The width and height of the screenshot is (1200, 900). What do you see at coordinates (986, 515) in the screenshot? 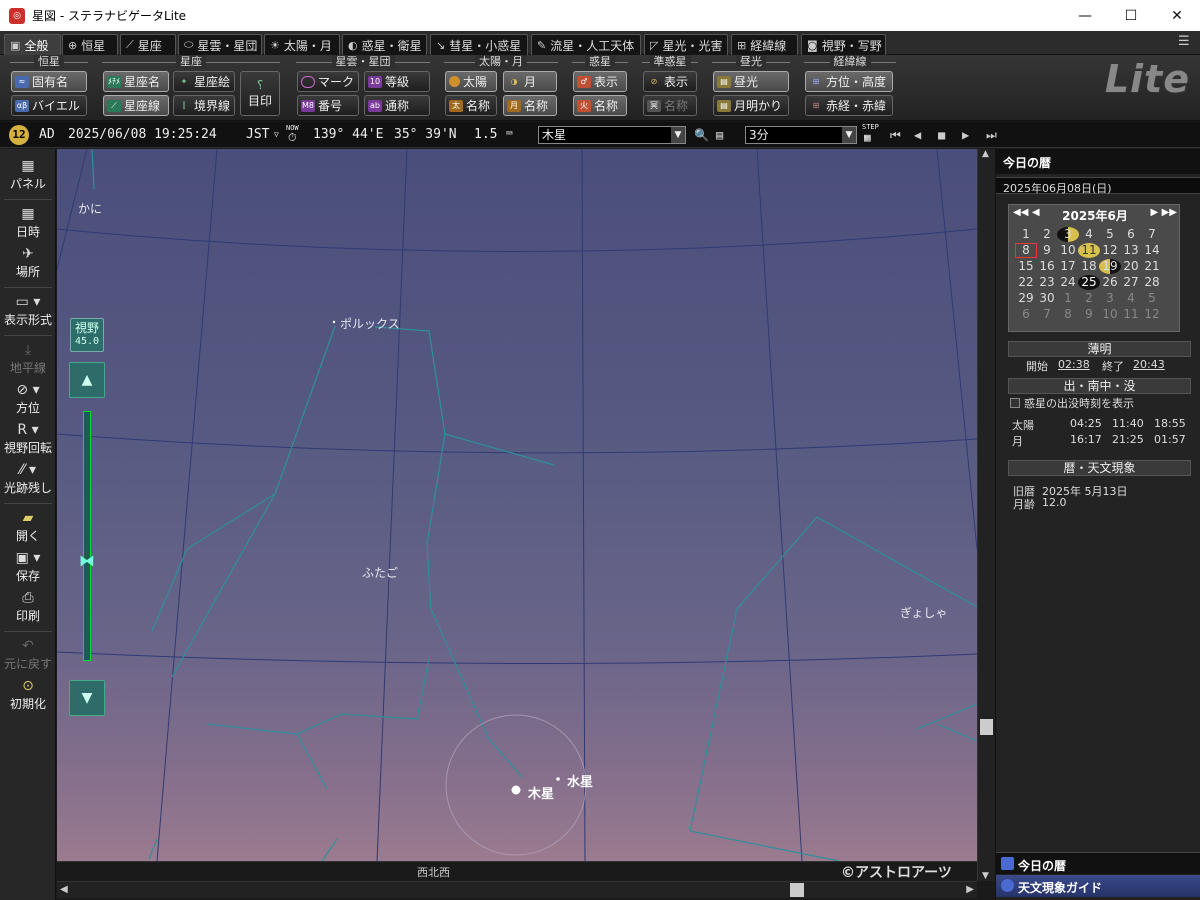
I see `vertical-scrollbar: ▲ ▼` at bounding box center [986, 515].